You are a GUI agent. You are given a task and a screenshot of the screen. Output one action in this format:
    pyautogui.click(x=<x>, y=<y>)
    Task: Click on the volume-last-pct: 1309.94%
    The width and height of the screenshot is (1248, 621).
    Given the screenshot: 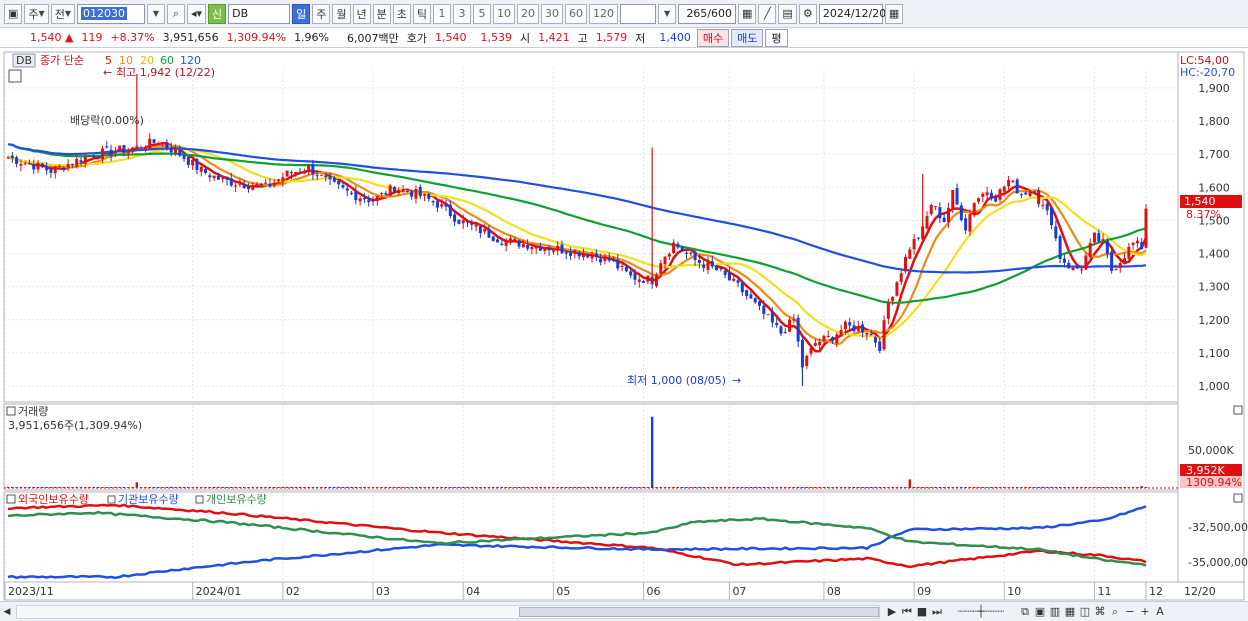 What is the action you would take?
    pyautogui.click(x=1214, y=482)
    